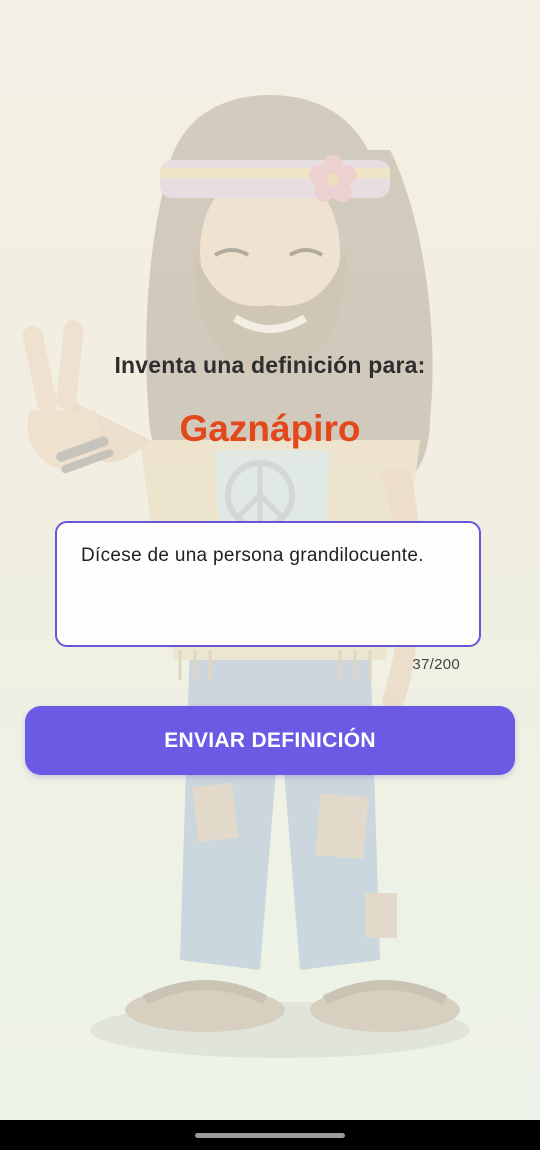 The image size is (540, 1150). Describe the element at coordinates (436, 664) in the screenshot. I see `character-counter: 37/200` at that location.